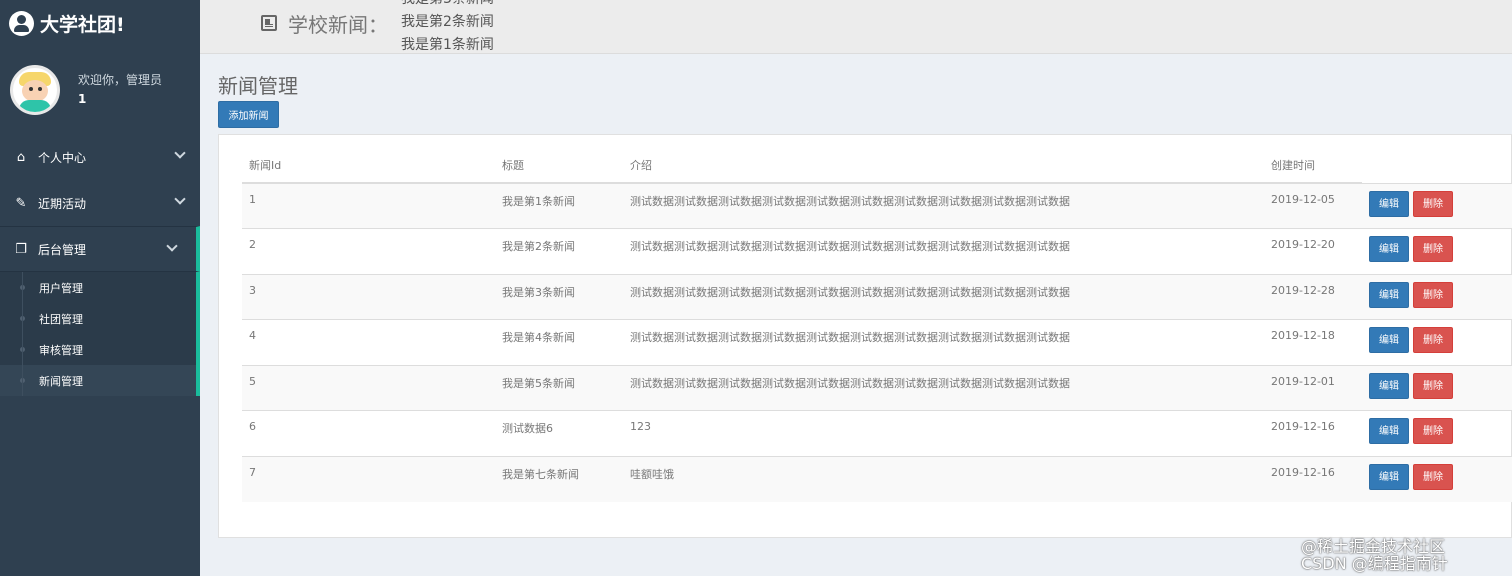 This screenshot has width=1512, height=576. I want to click on cell-id: 6, so click(368, 433).